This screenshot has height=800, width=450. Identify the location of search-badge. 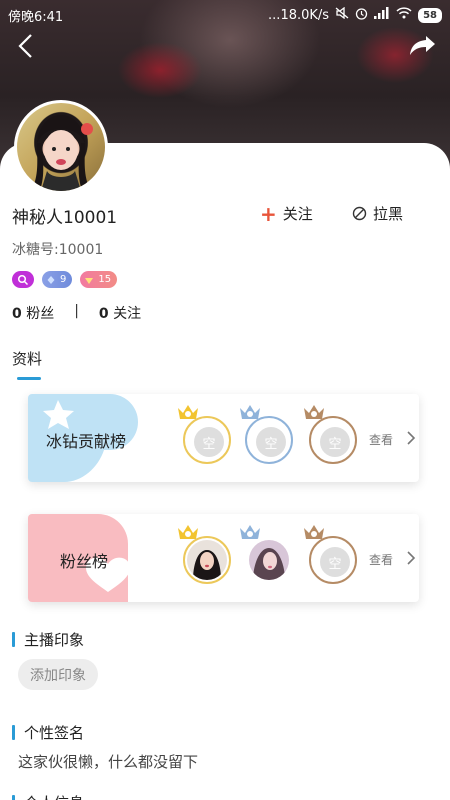
(23, 279).